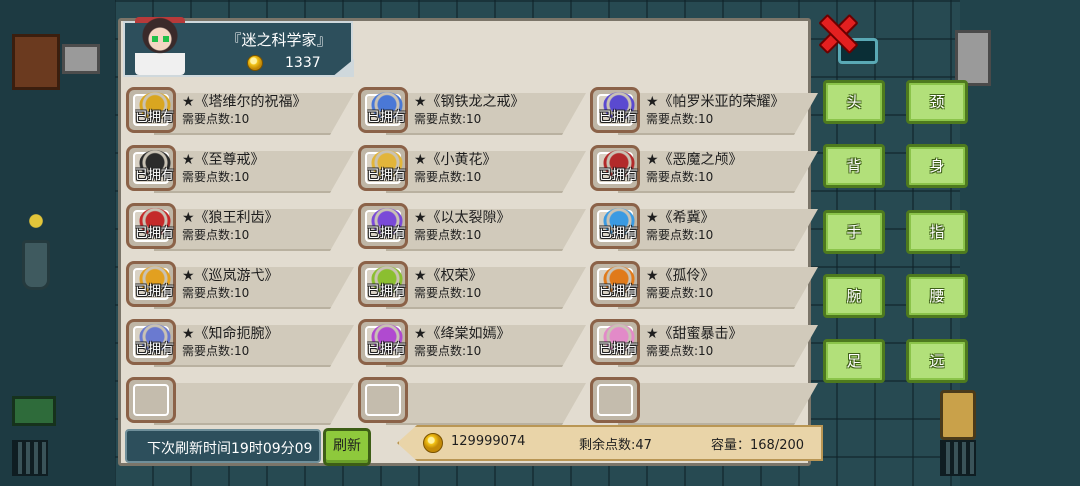 The image size is (1080, 486). What do you see at coordinates (36, 62) in the screenshot?
I see `cabinet` at bounding box center [36, 62].